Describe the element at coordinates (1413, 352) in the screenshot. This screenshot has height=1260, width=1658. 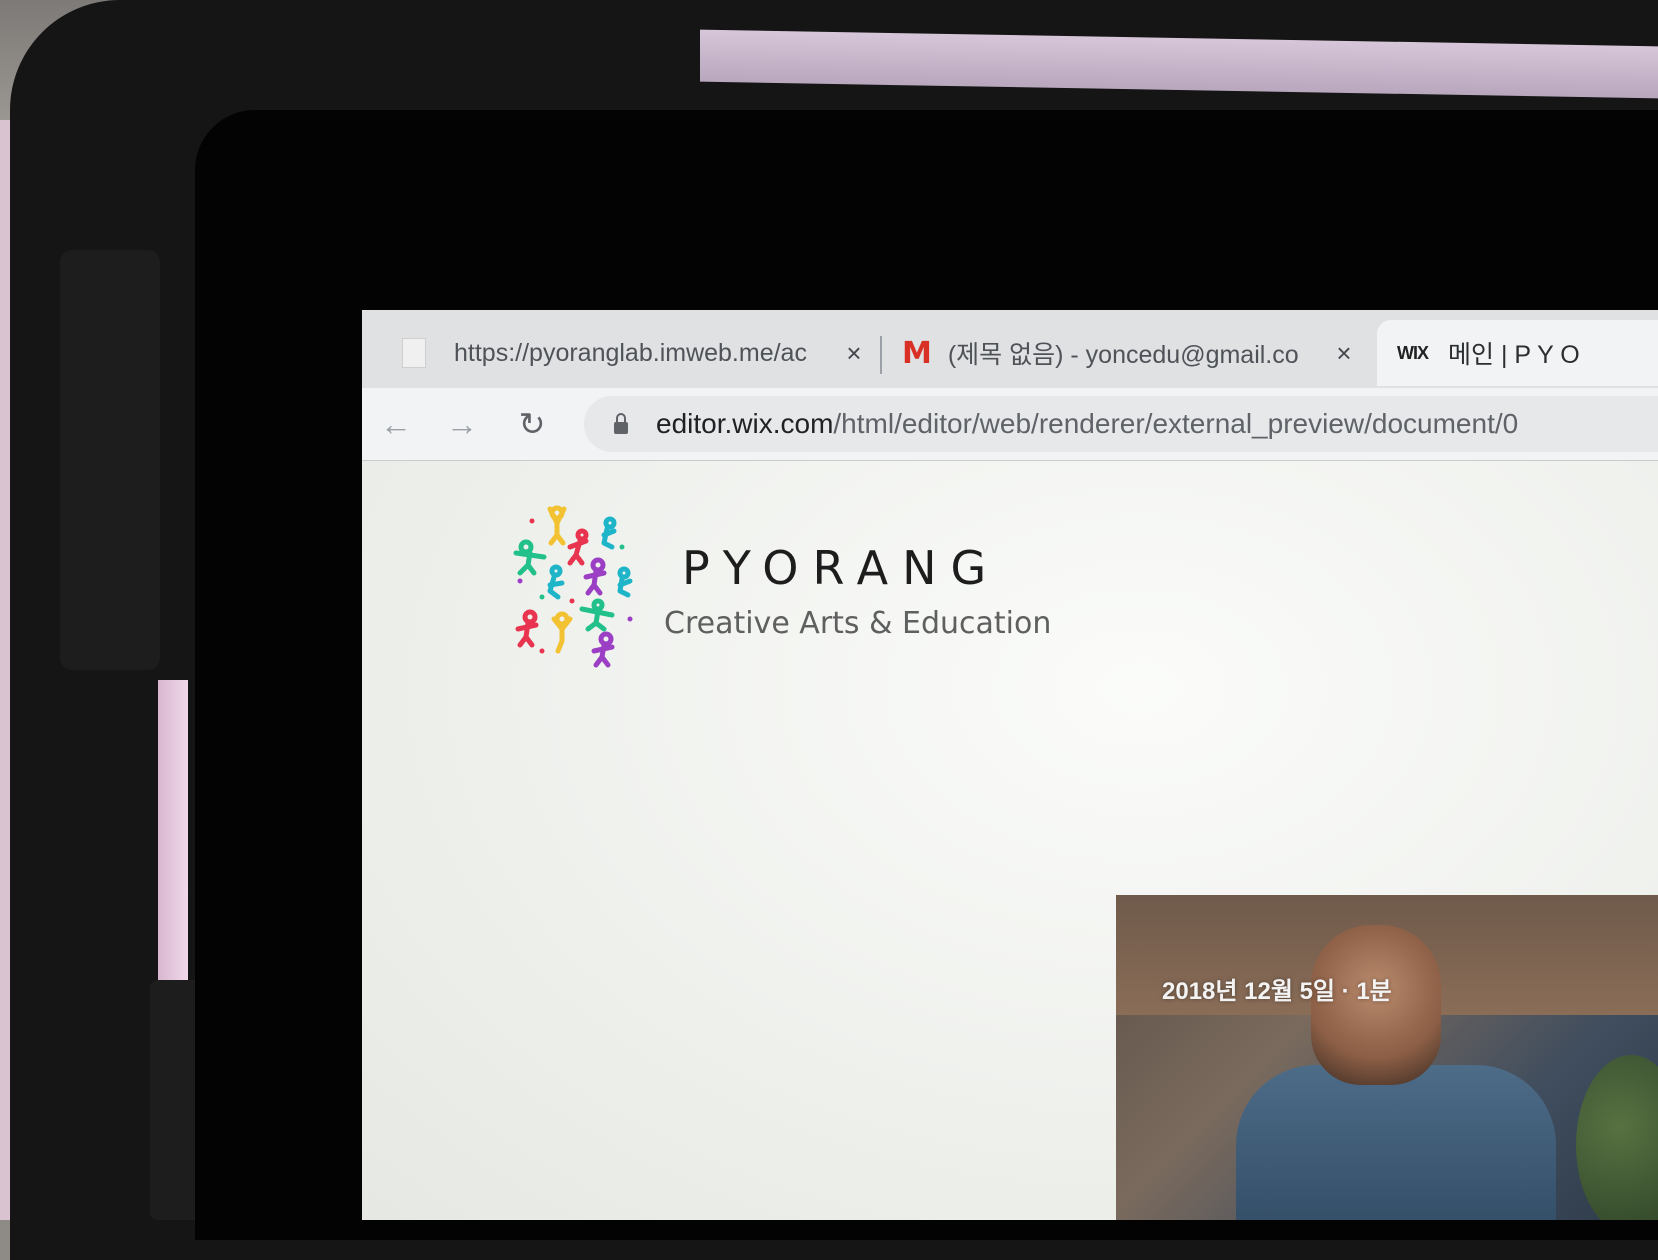
I see `wix-icon: WIX` at that location.